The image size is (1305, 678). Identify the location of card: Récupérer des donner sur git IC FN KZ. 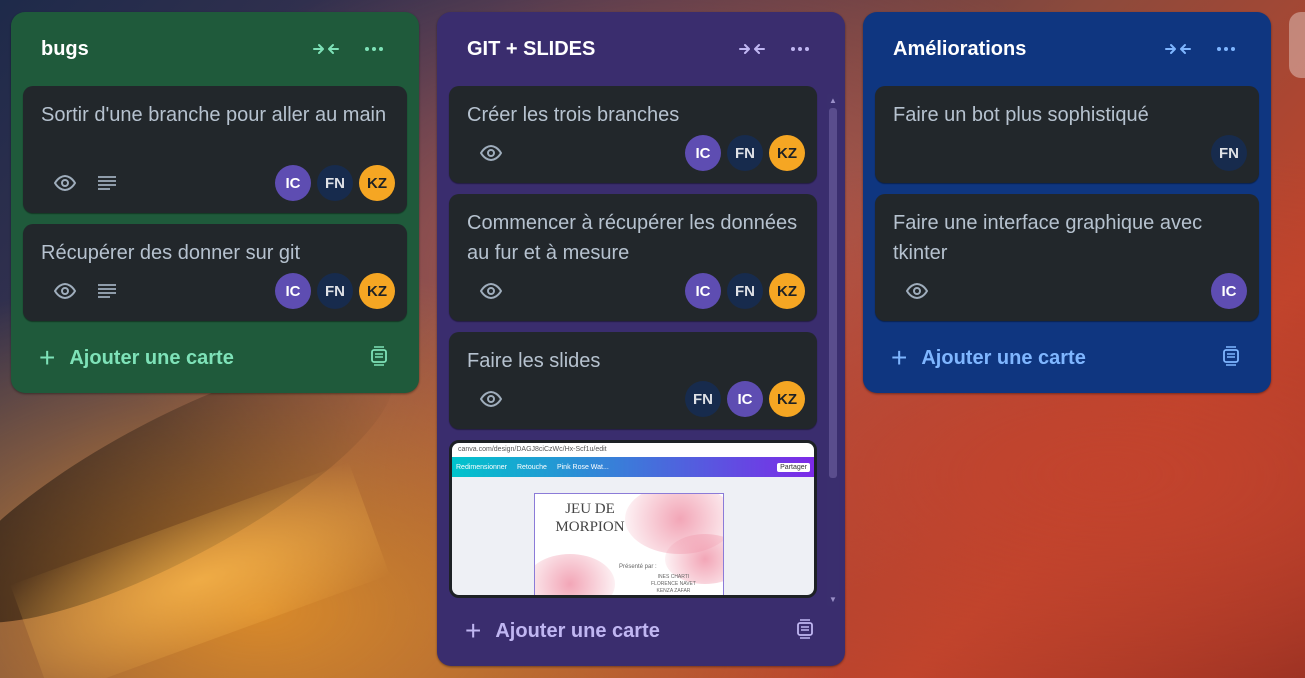
(215, 272).